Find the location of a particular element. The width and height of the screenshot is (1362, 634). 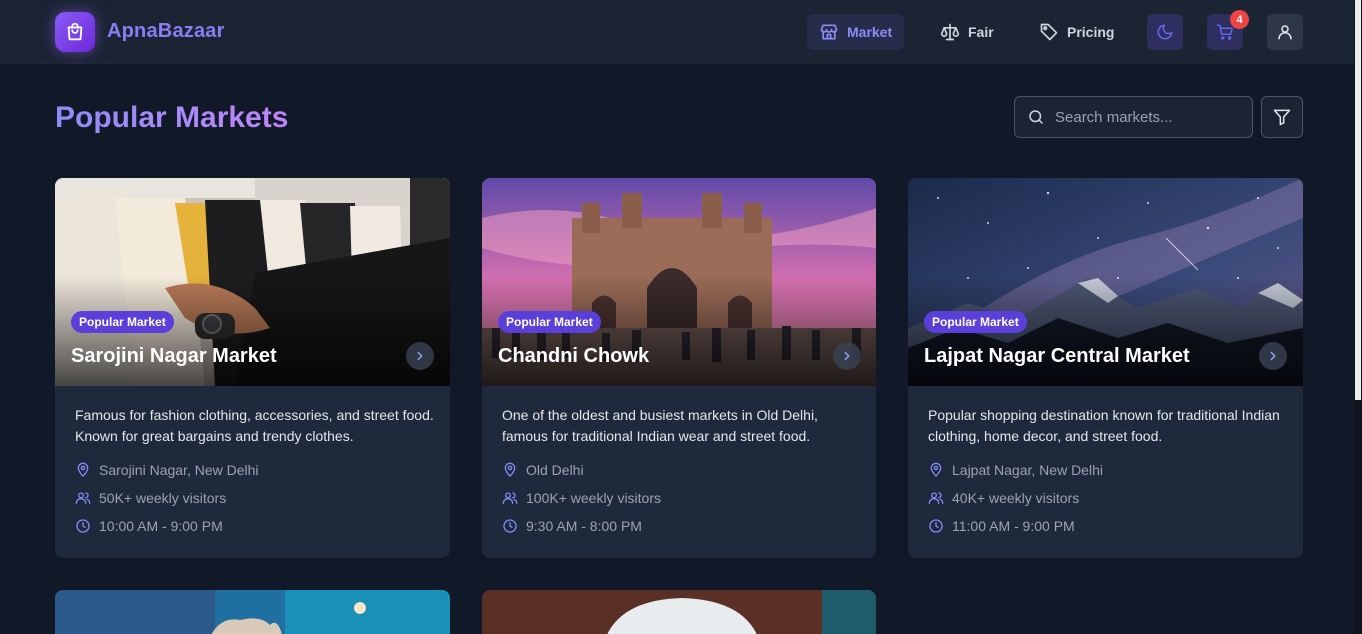

shopping-bag-icon is located at coordinates (75, 31).